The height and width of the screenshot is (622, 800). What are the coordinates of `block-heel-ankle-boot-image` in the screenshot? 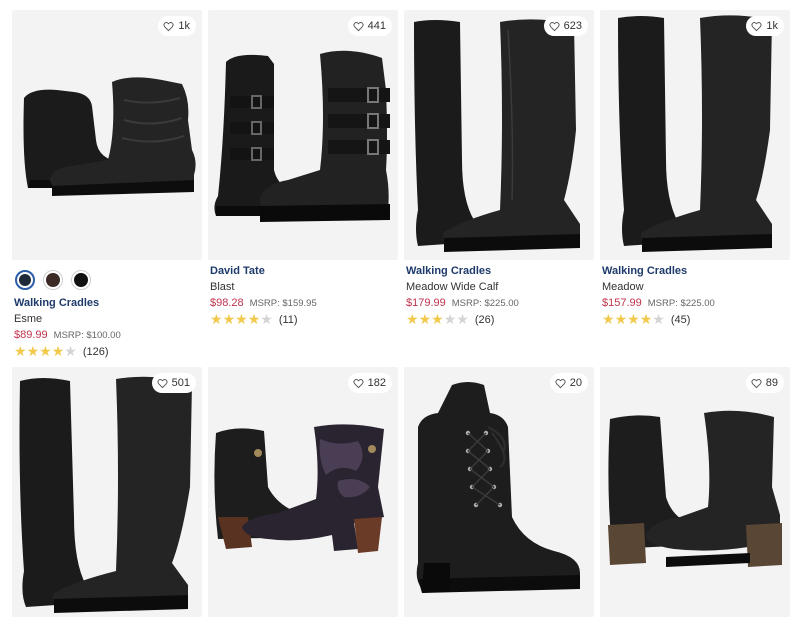 It's located at (695, 488).